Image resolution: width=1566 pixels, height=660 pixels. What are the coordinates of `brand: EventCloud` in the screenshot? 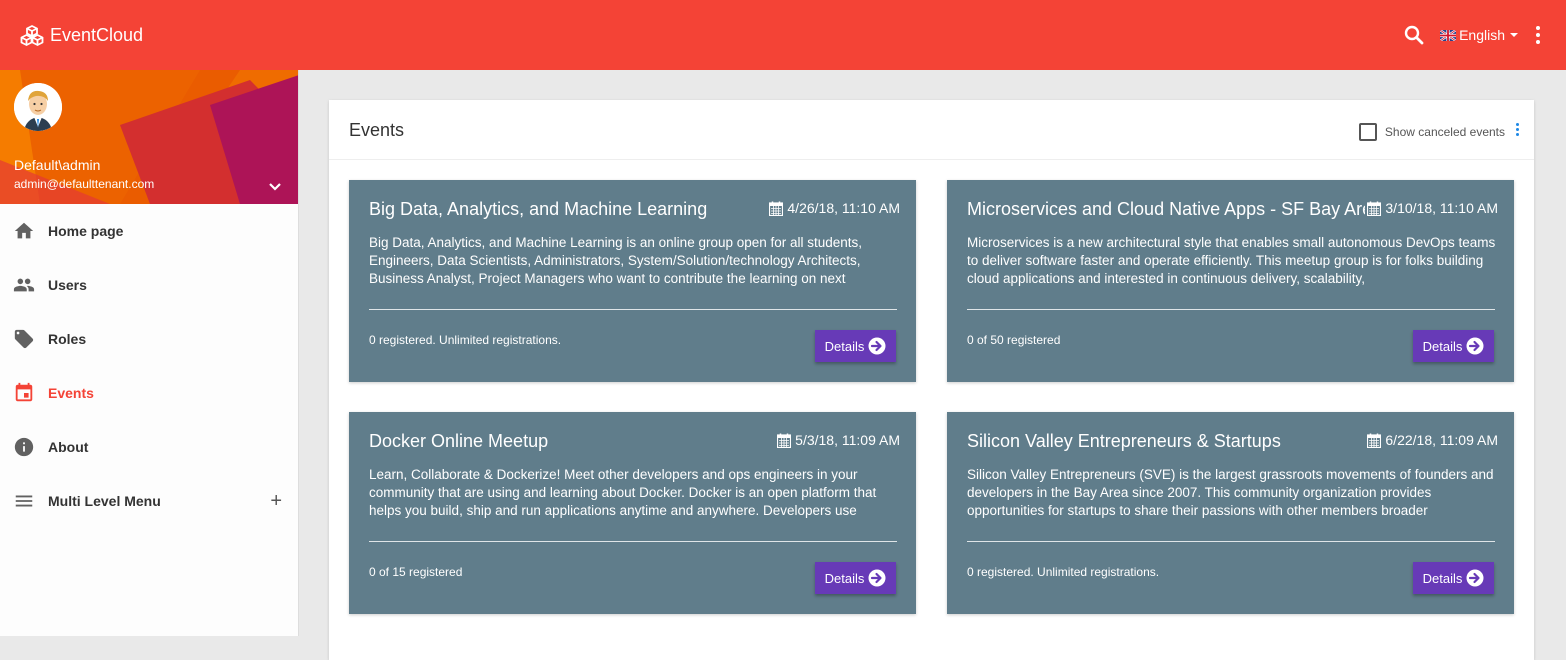 It's located at (81, 35).